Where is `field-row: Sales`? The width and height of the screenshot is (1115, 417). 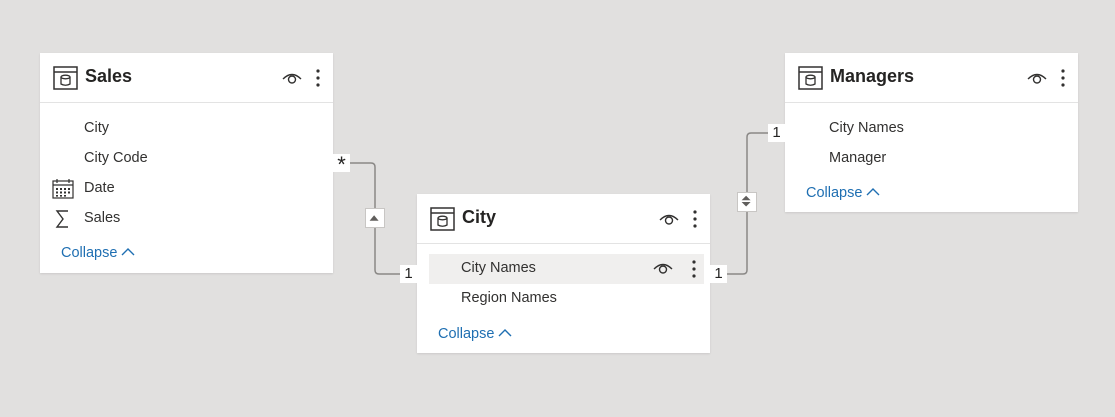
field-row: Sales is located at coordinates (186, 219).